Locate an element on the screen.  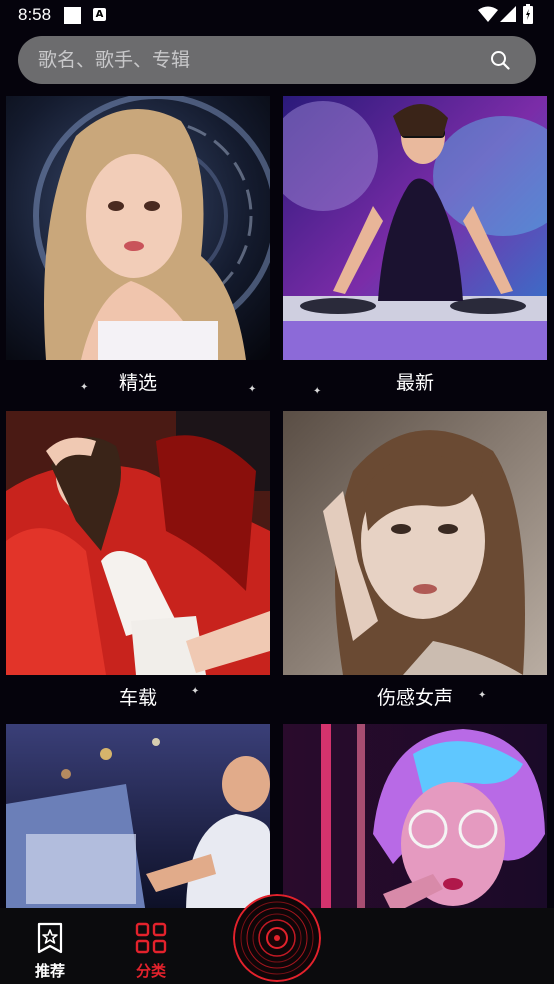
nav-tab-category: 分类 is located at coordinates (151, 951).